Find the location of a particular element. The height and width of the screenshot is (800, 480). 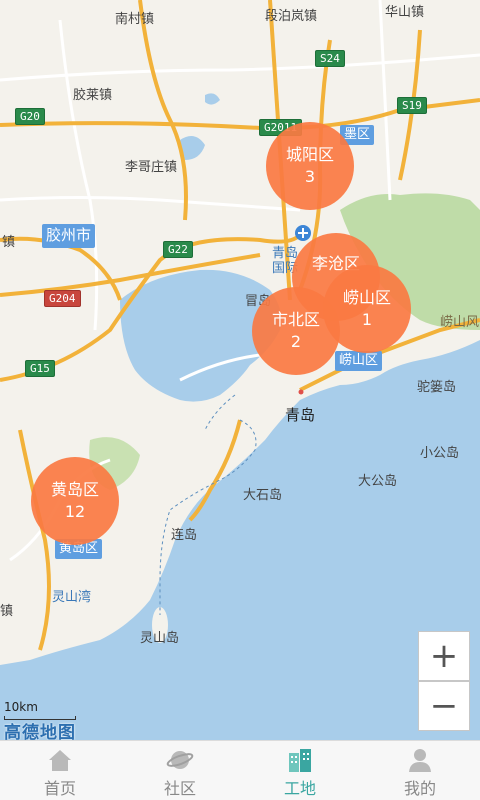

road-shield: G15 is located at coordinates (40, 368).